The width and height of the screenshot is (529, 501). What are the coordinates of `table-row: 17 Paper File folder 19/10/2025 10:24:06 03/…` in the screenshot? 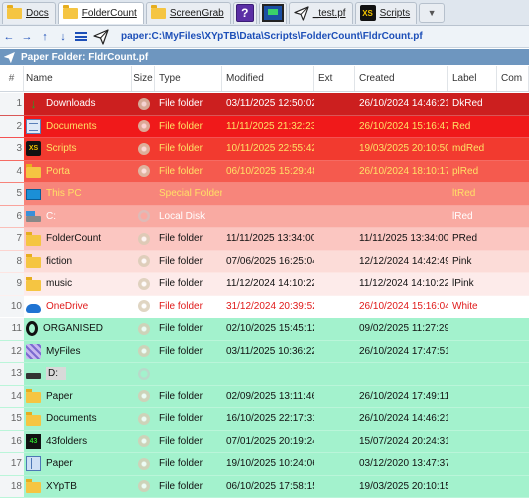 It's located at (264, 464).